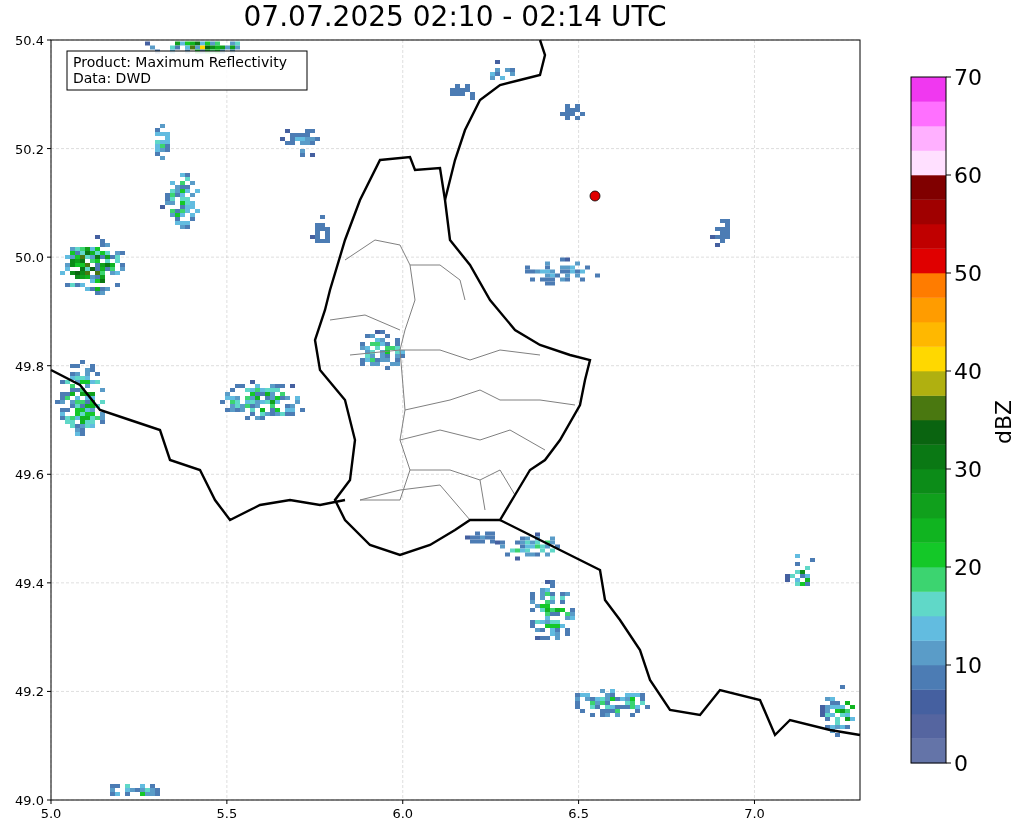 Image resolution: width=1023 pixels, height=834 pixels. I want to click on latitude-label: 49.4, so click(29, 583).